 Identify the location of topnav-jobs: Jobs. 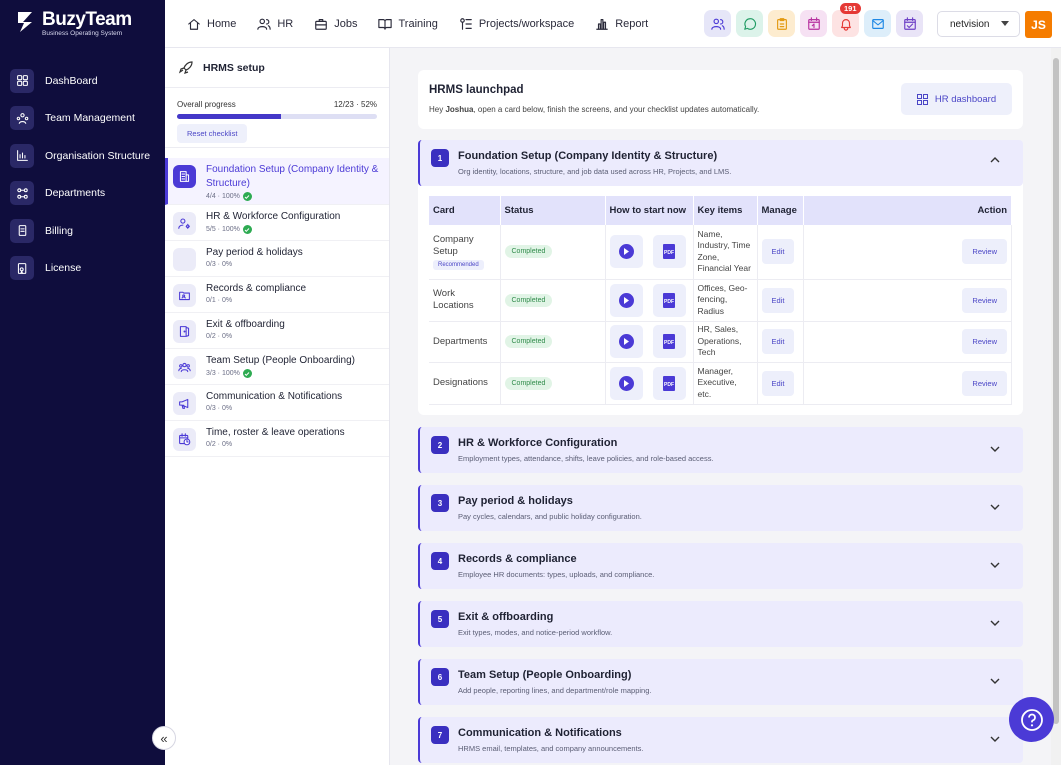
(335, 24).